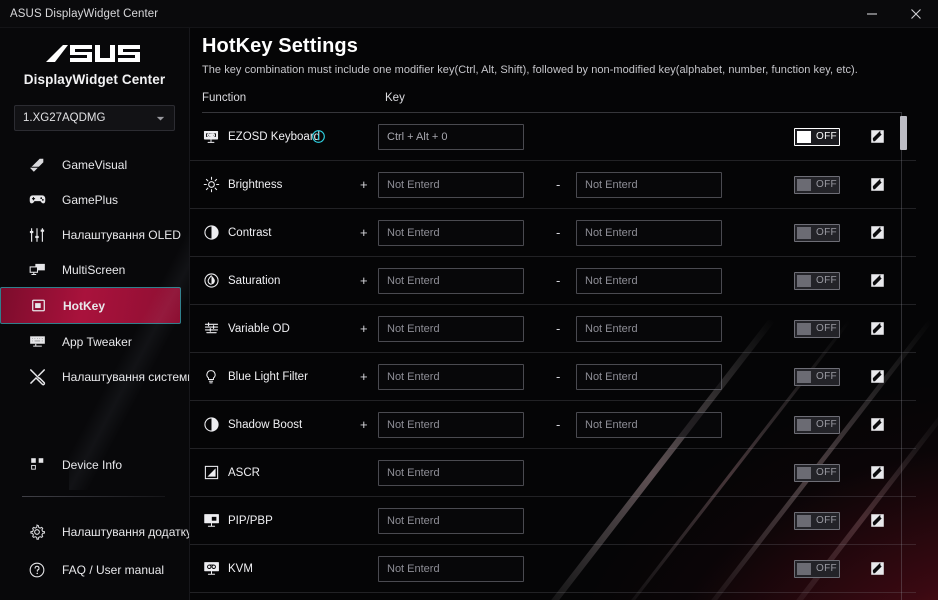  I want to click on monitor-select-value: 1.XG27AQDMG, so click(64, 118).